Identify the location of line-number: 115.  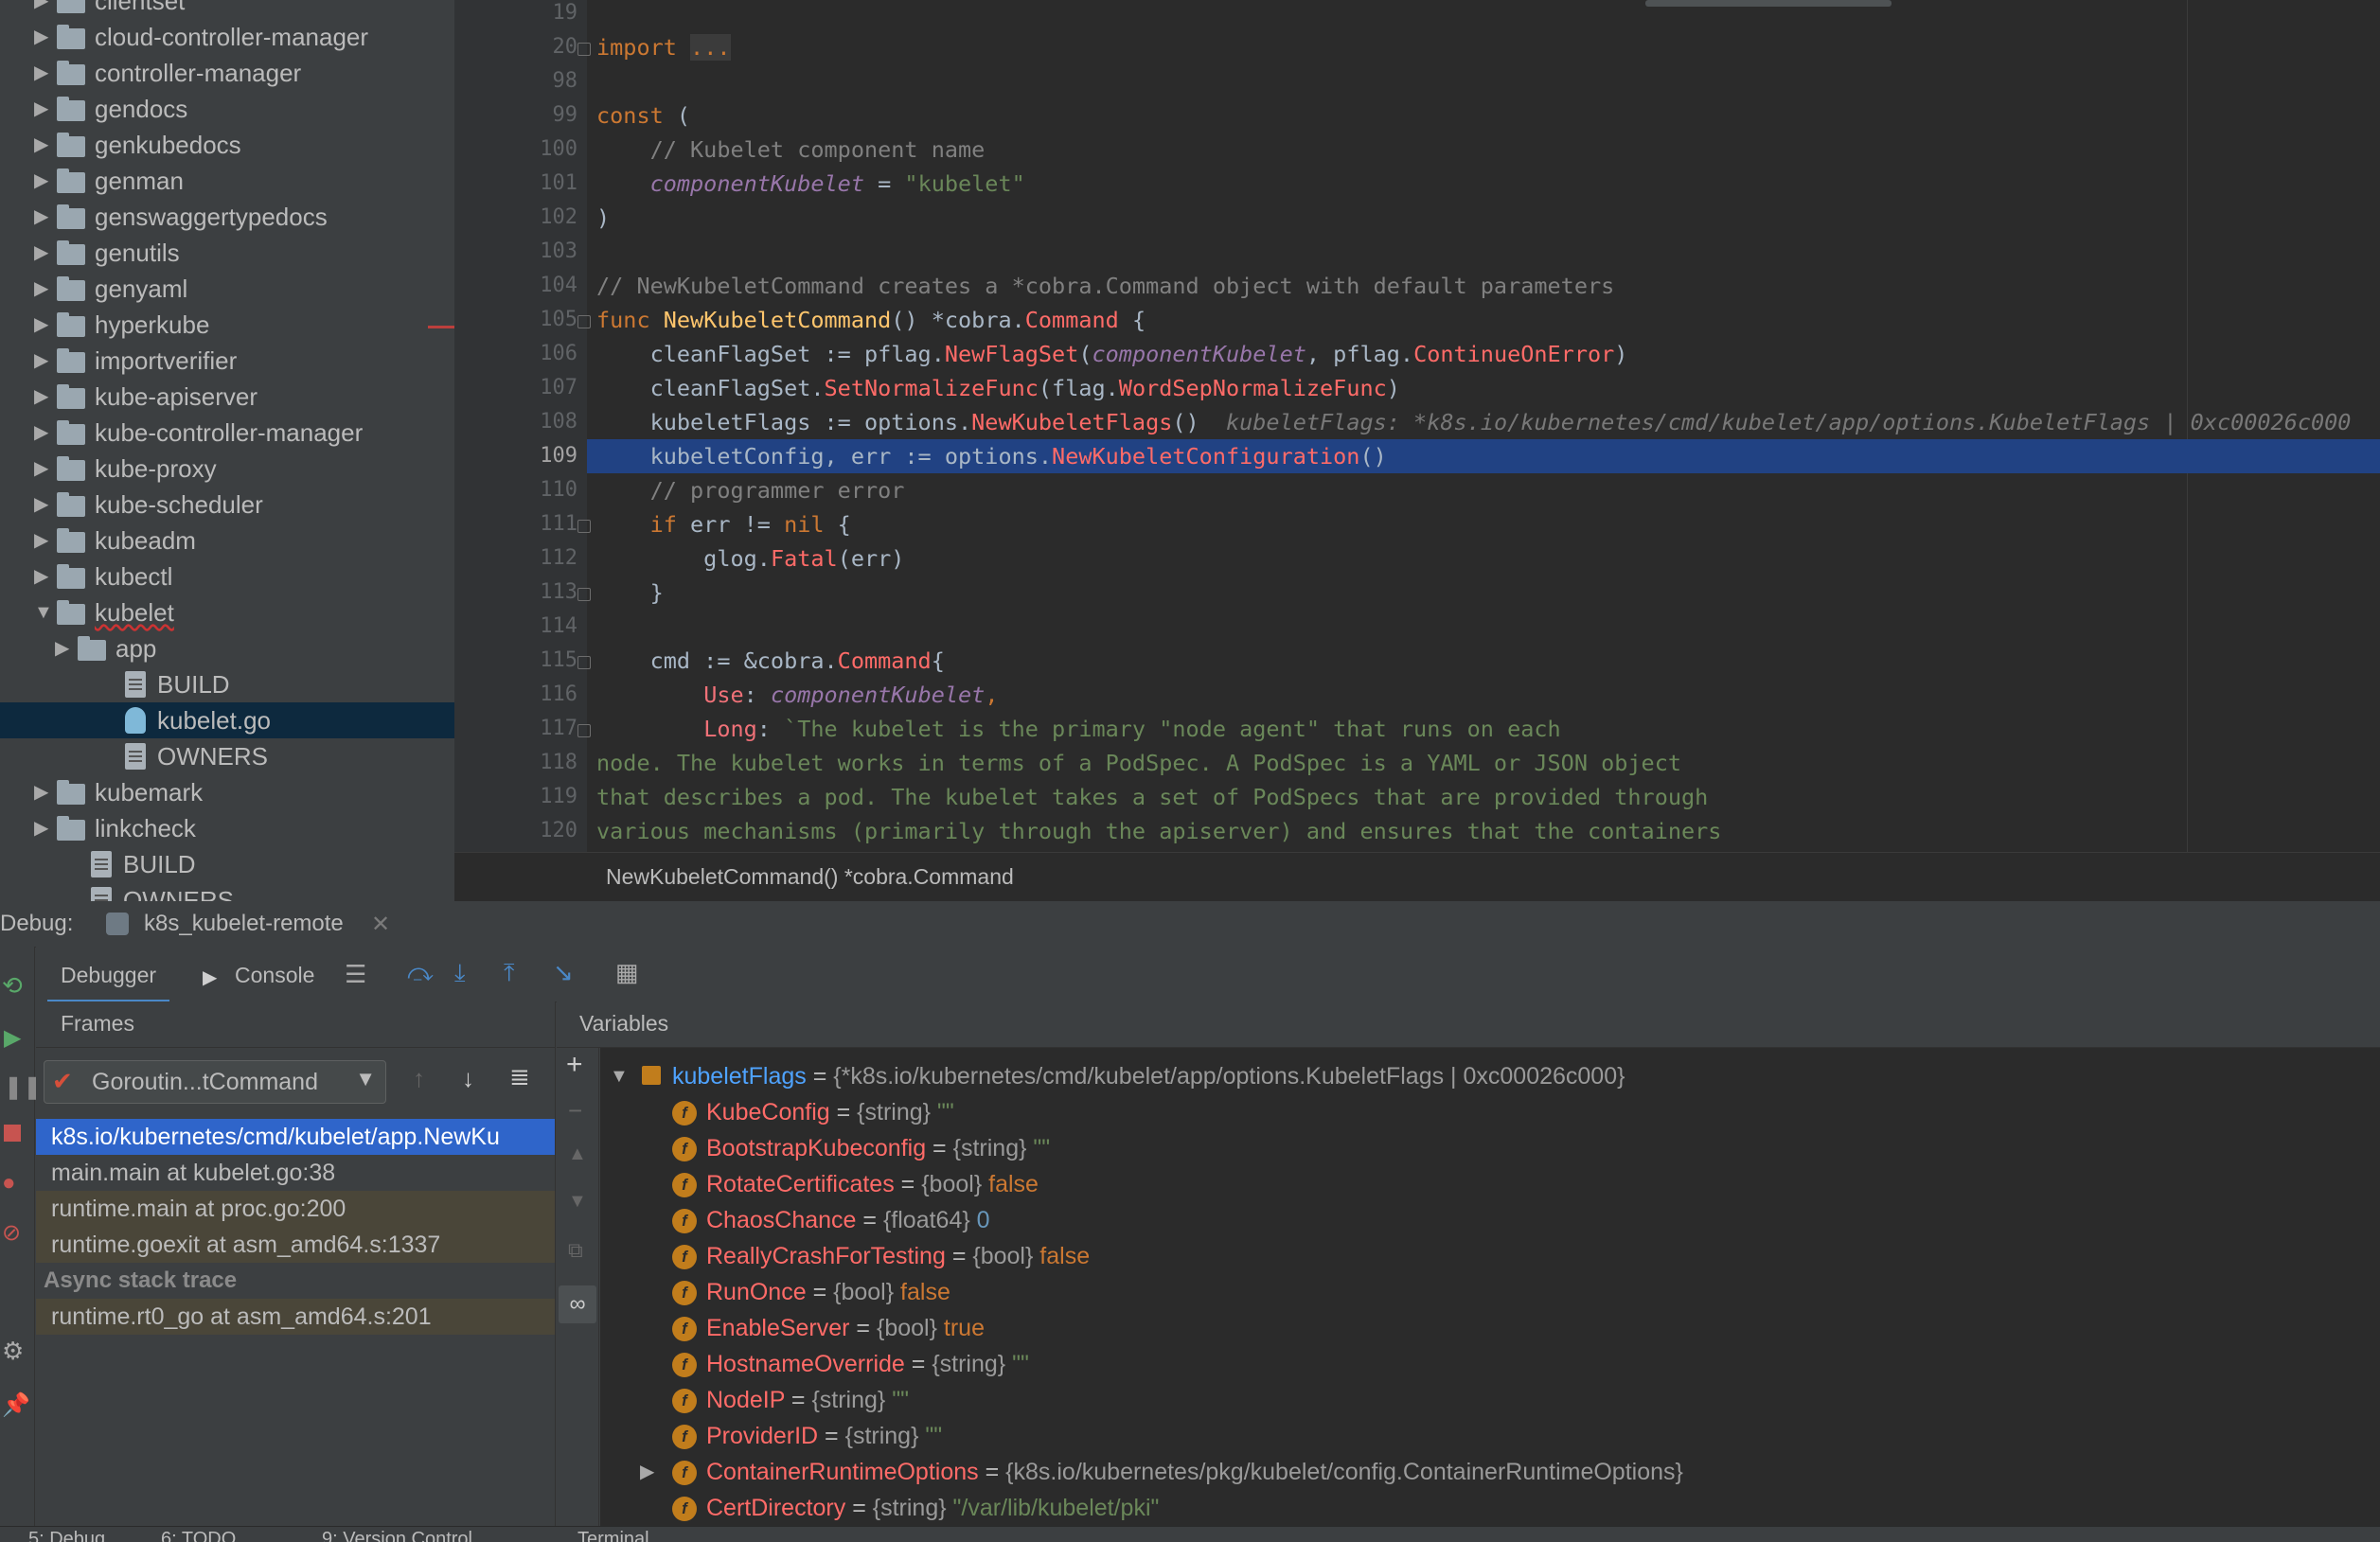
(520, 661).